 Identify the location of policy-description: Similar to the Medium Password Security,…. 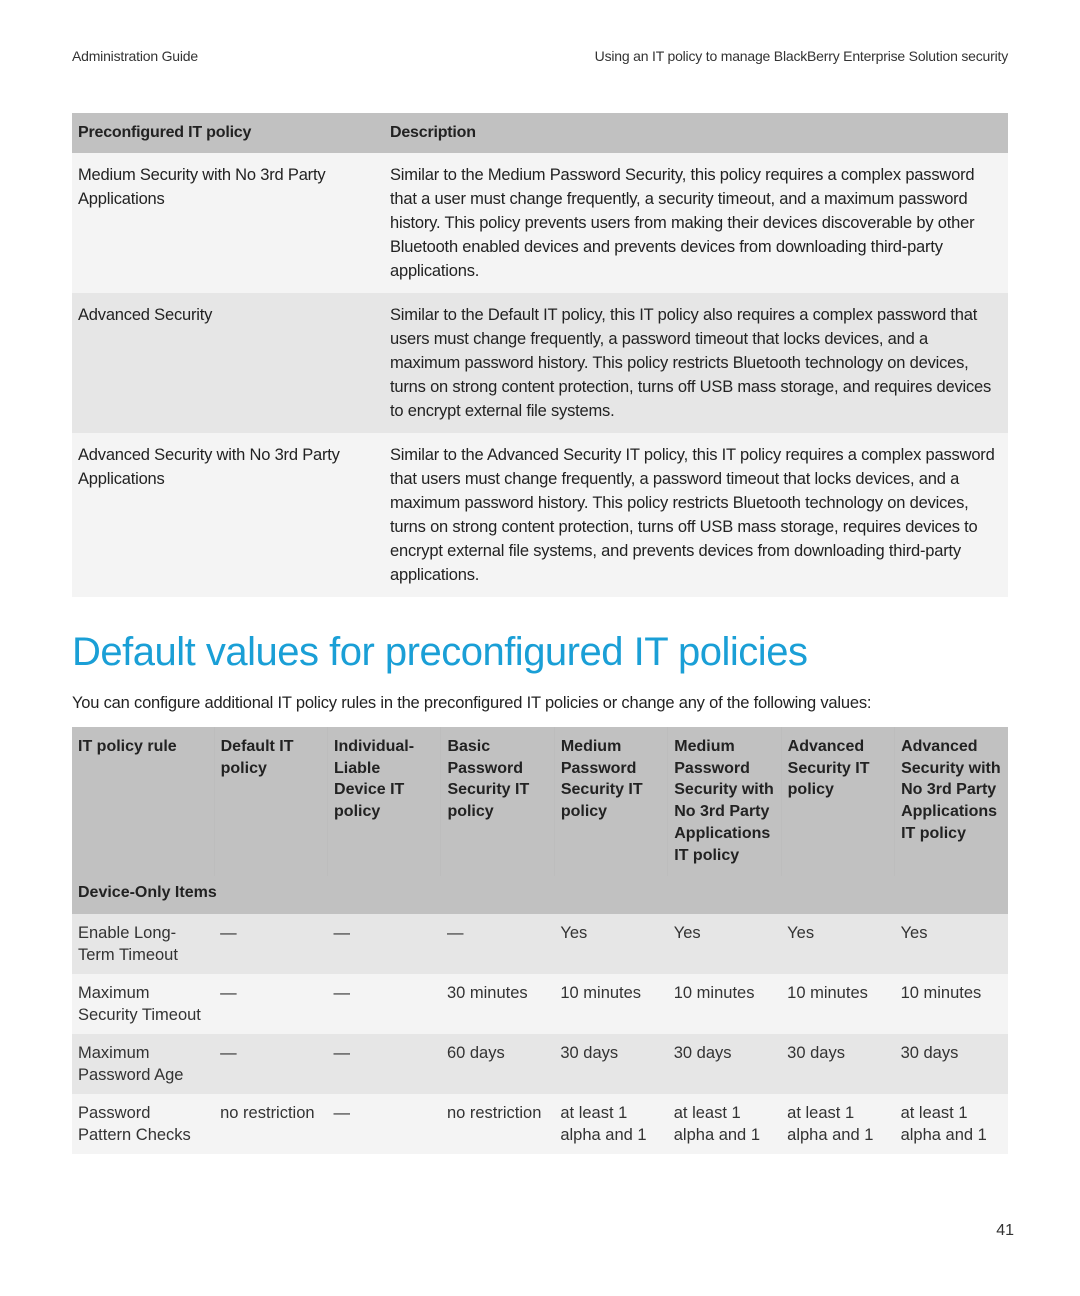
(696, 223).